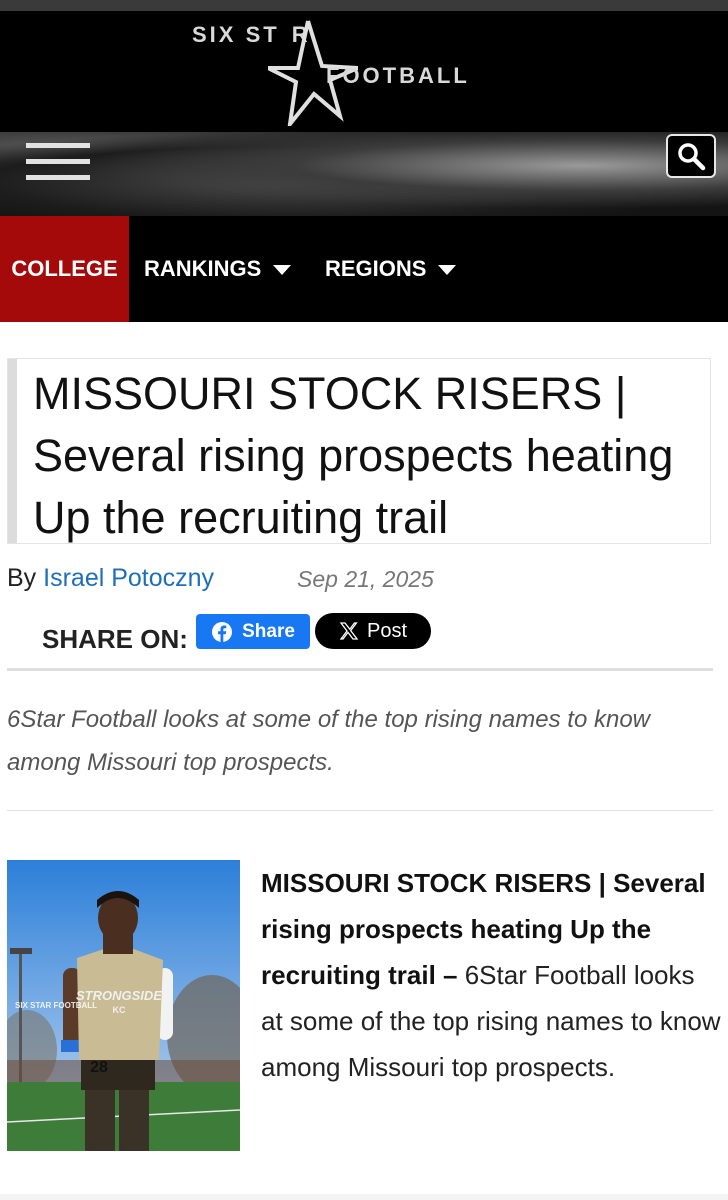 The height and width of the screenshot is (1200, 728). What do you see at coordinates (365, 579) in the screenshot?
I see `publish-date: Sep 21, 2025` at bounding box center [365, 579].